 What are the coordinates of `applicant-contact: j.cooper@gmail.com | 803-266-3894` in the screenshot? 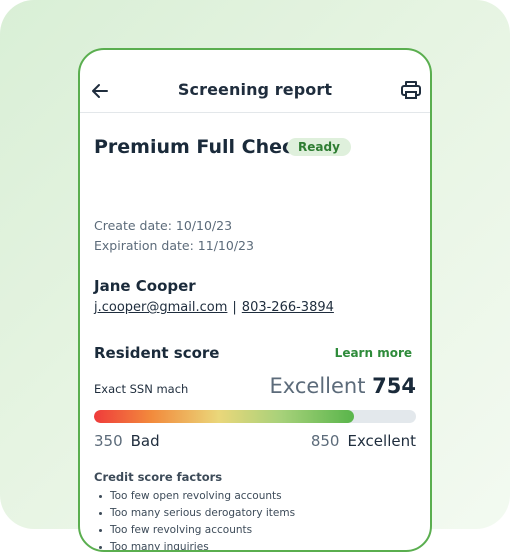 It's located at (214, 307).